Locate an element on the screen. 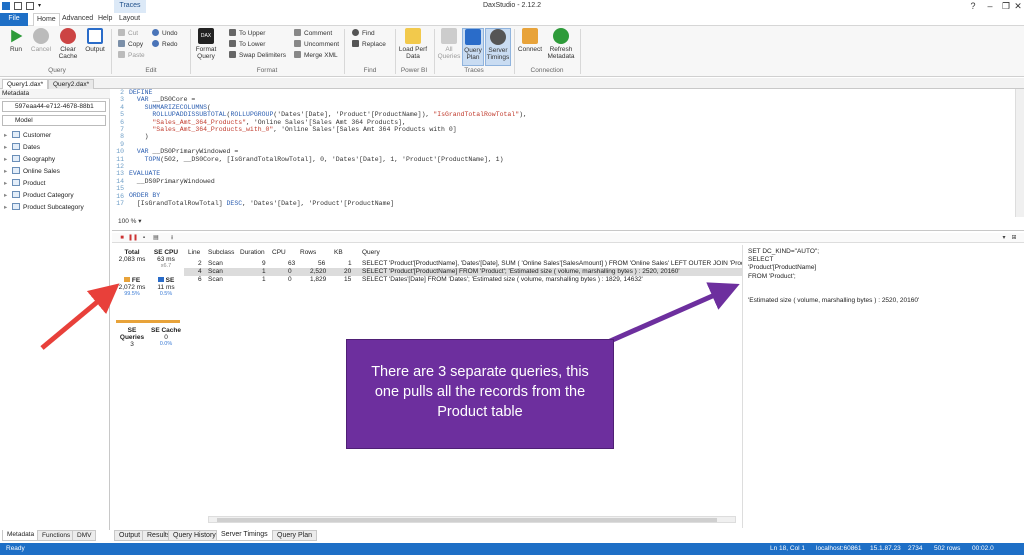 Image resolution: width=1024 pixels, height=555 pixels. table-product-category: ▸ Product Category is located at coordinates (39, 195).